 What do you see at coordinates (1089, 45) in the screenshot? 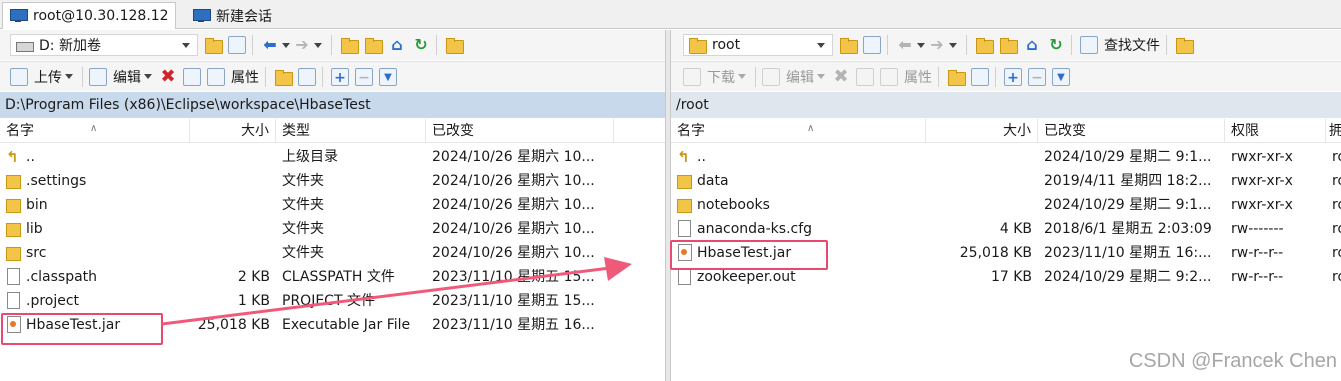
I see `find-icon` at bounding box center [1089, 45].